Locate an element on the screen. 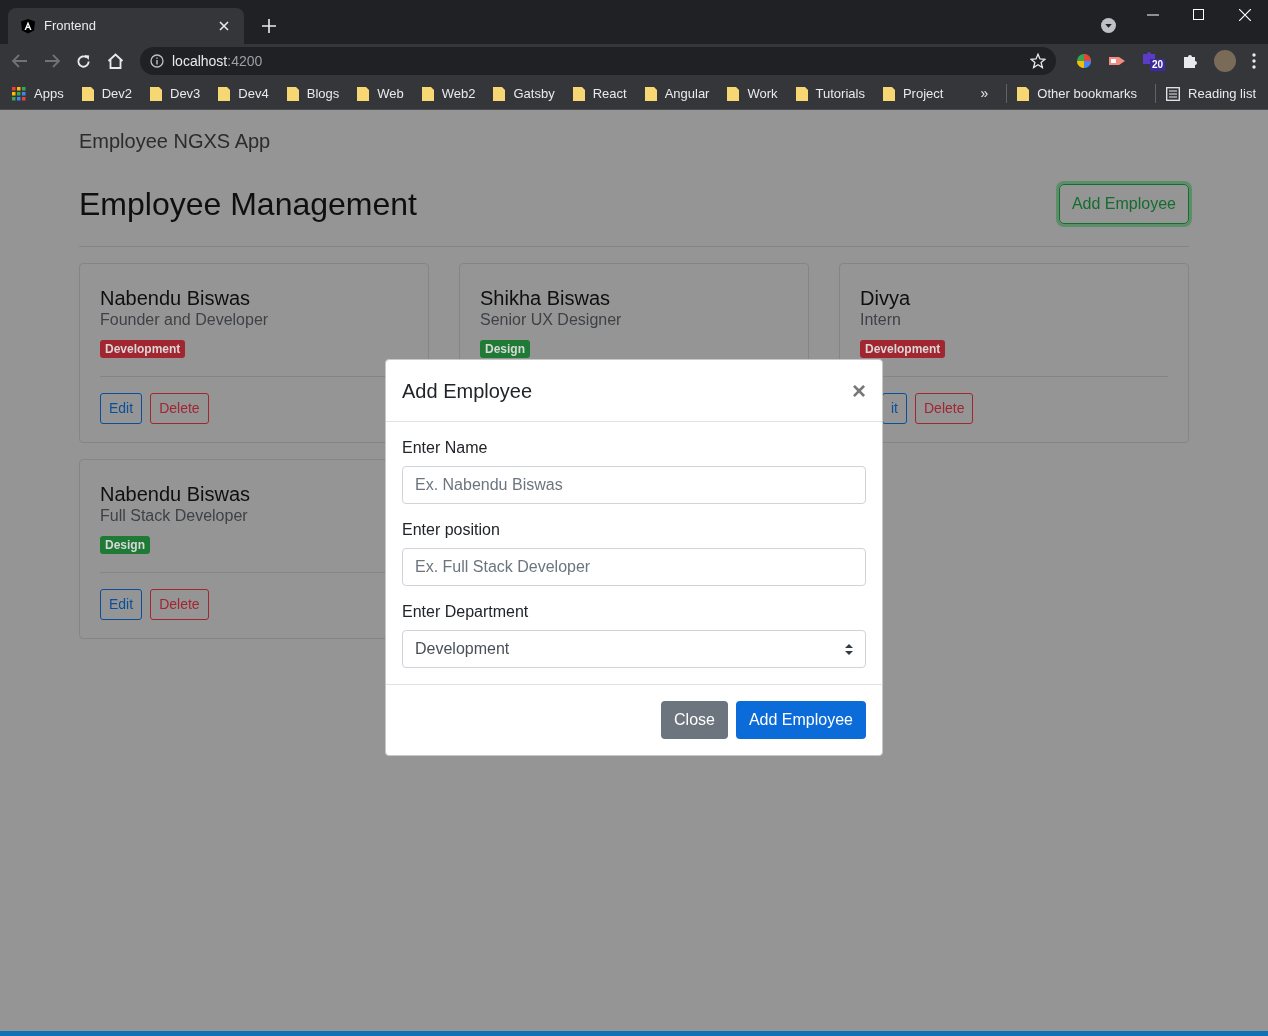  bookmark-folder: Web is located at coordinates (380, 93).